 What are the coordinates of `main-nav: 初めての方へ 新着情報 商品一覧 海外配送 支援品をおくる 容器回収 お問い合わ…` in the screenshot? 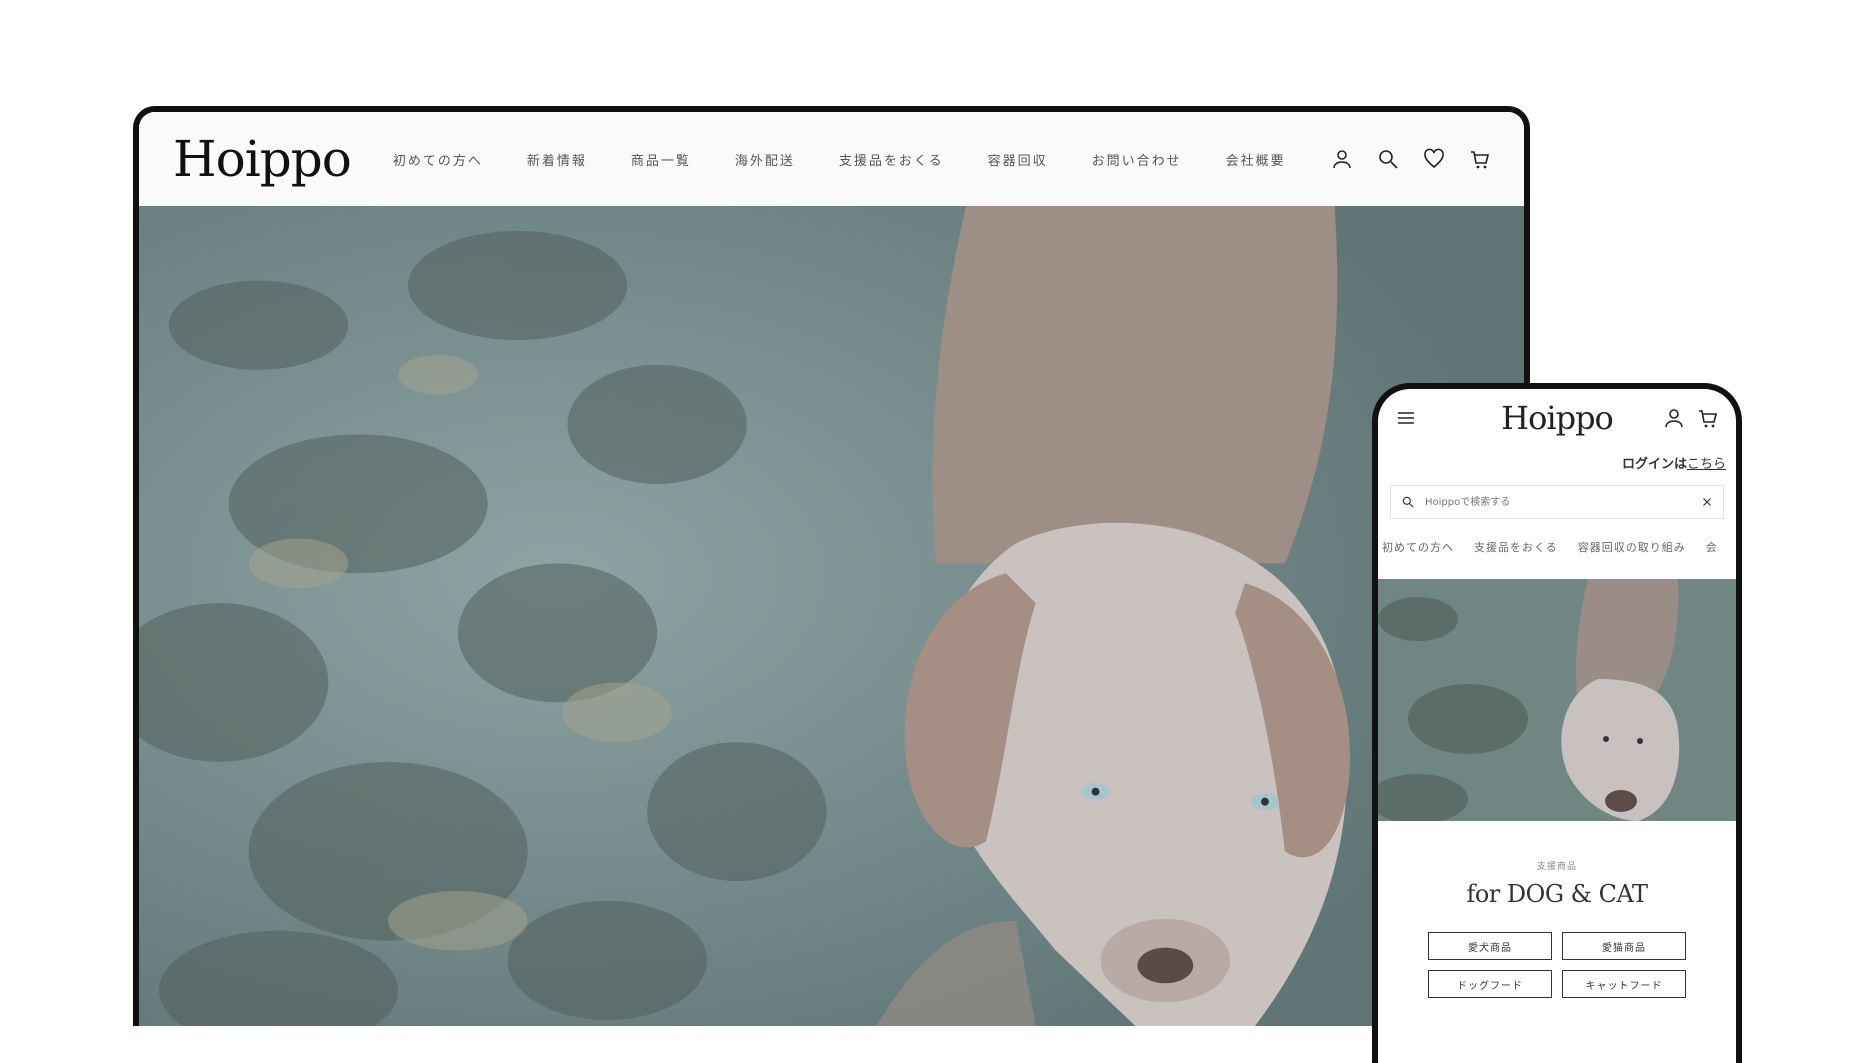 It's located at (861, 159).